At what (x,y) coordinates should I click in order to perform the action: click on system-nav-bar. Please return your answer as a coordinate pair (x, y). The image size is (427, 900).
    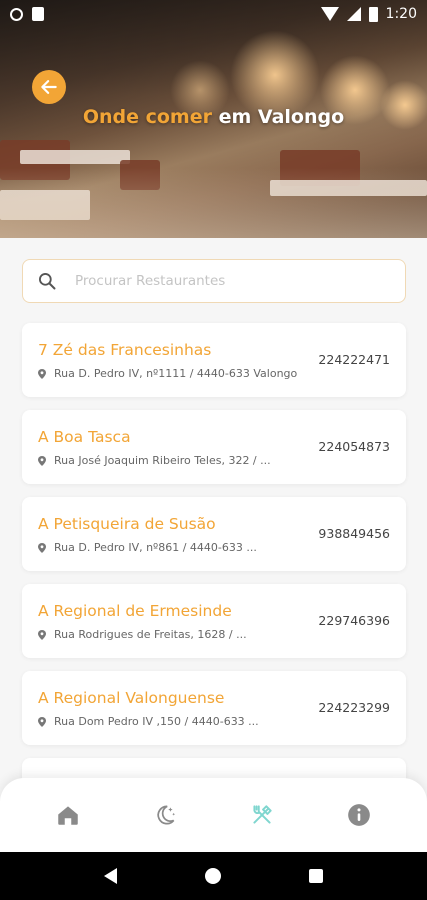
    Looking at the image, I should click on (213, 876).